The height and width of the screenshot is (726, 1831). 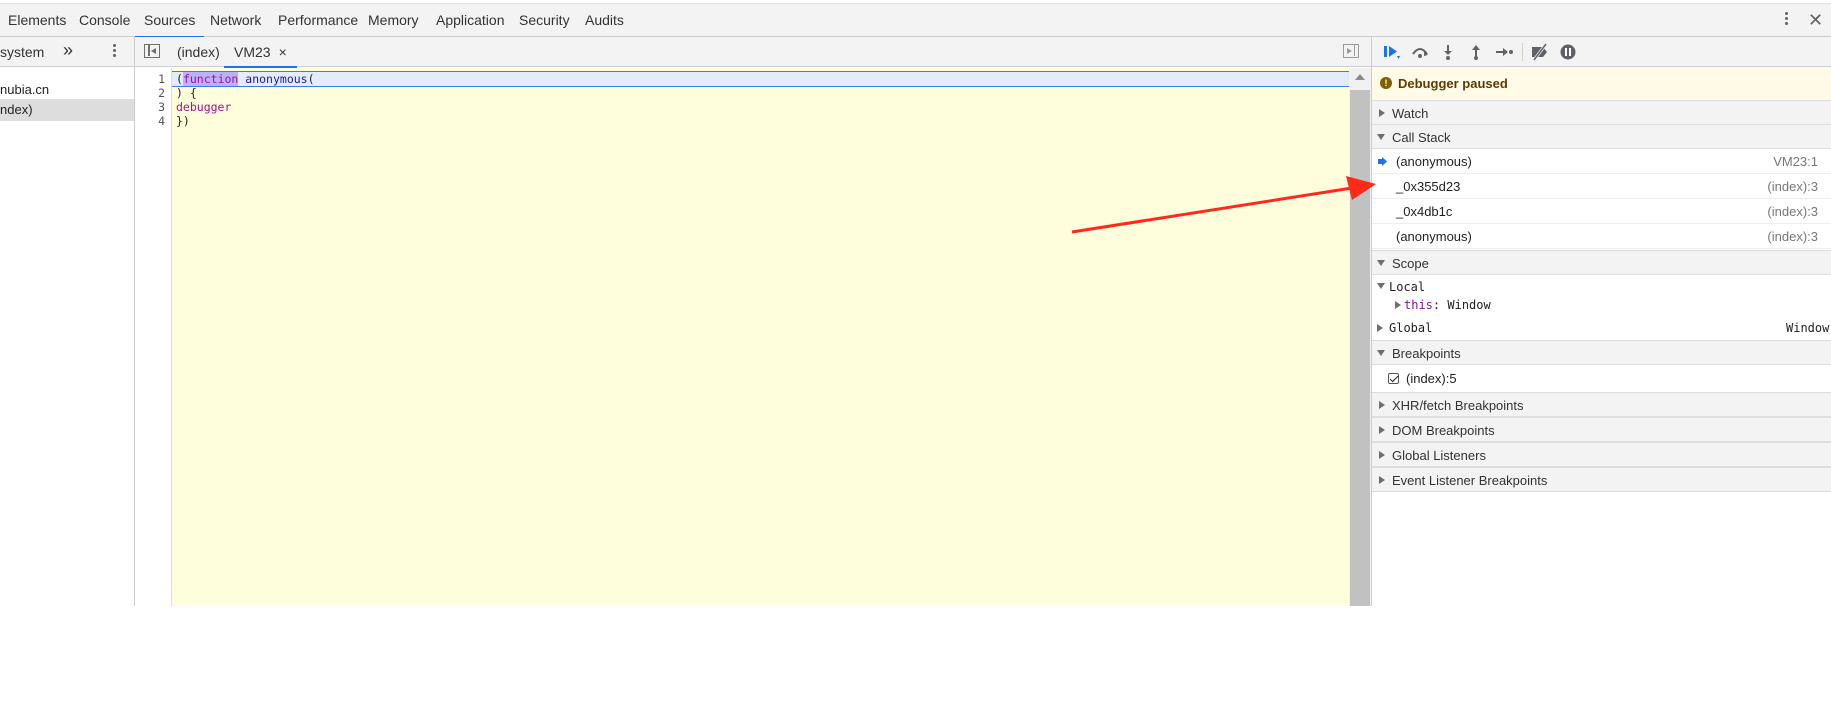 I want to click on section-label: Scope, so click(x=1410, y=263).